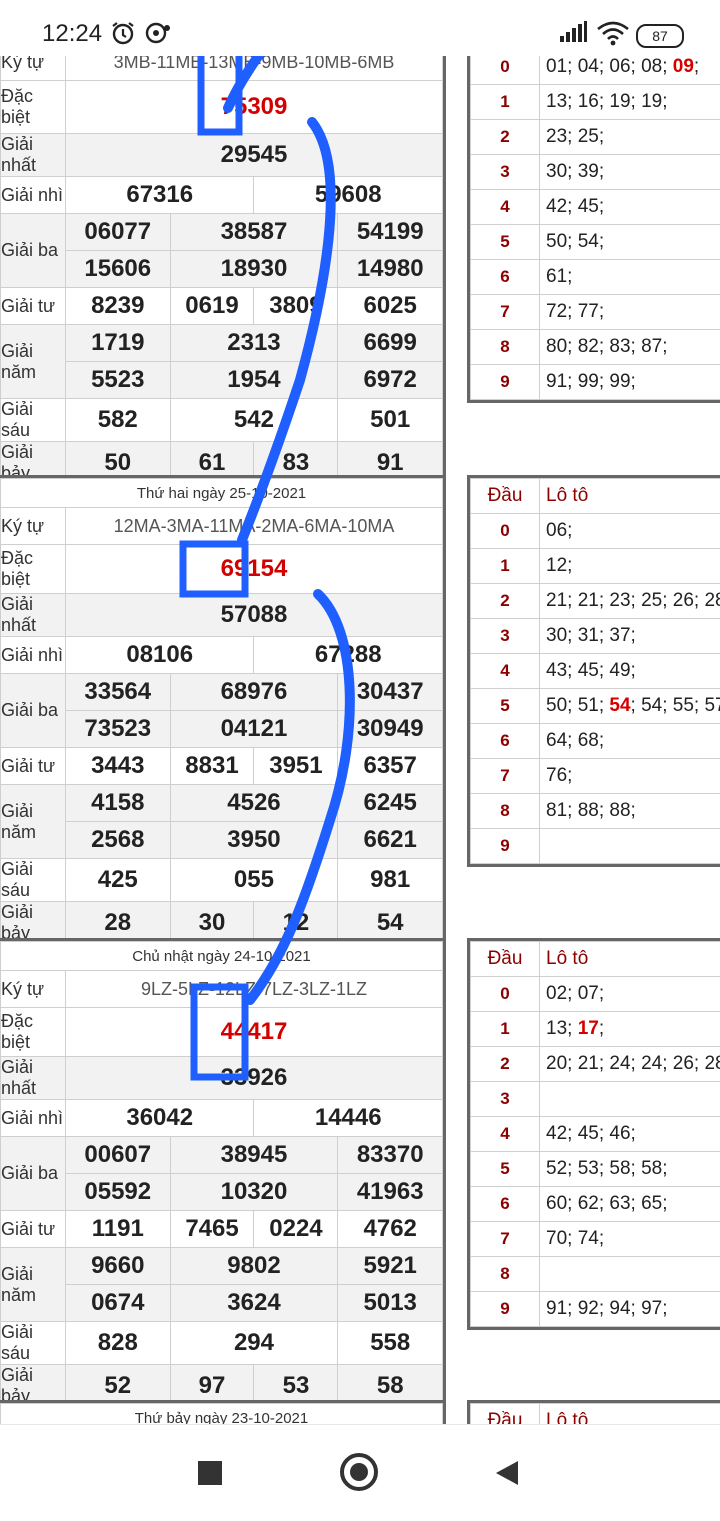 The height and width of the screenshot is (1521, 720). I want to click on prize-value: 3443, so click(118, 766).